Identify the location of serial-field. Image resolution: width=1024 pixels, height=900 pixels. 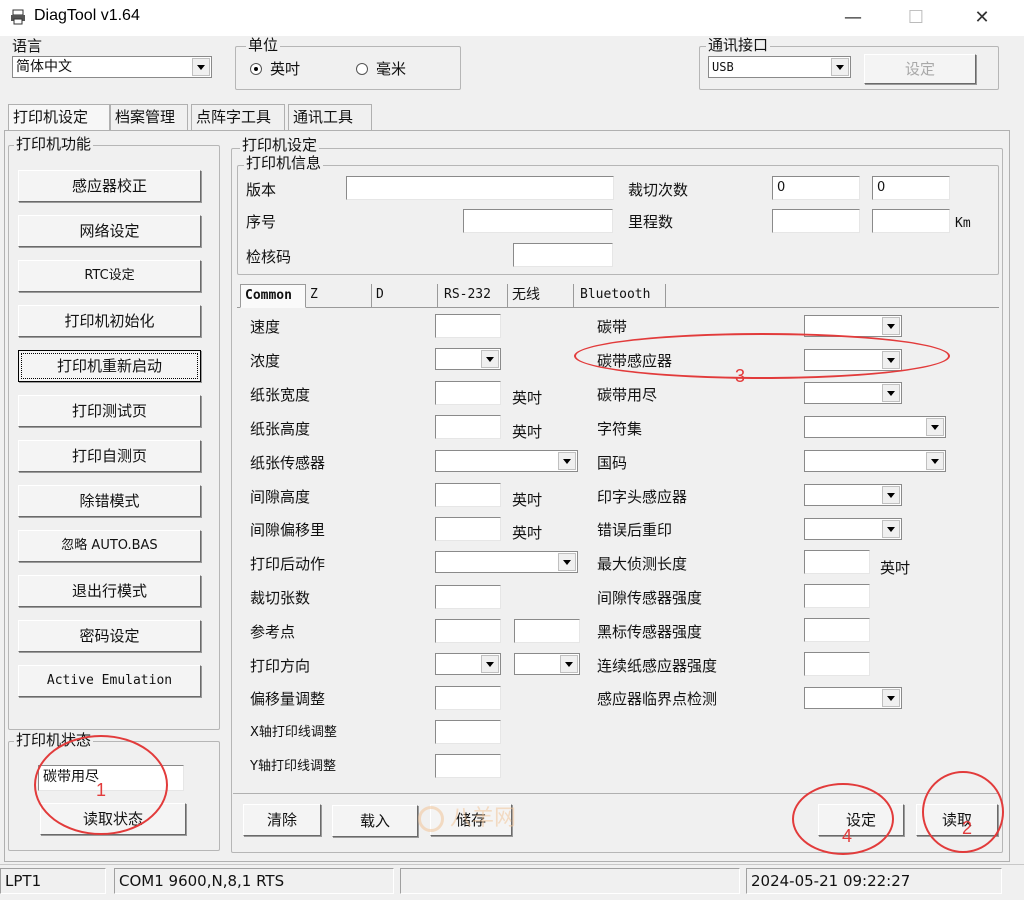
(538, 221).